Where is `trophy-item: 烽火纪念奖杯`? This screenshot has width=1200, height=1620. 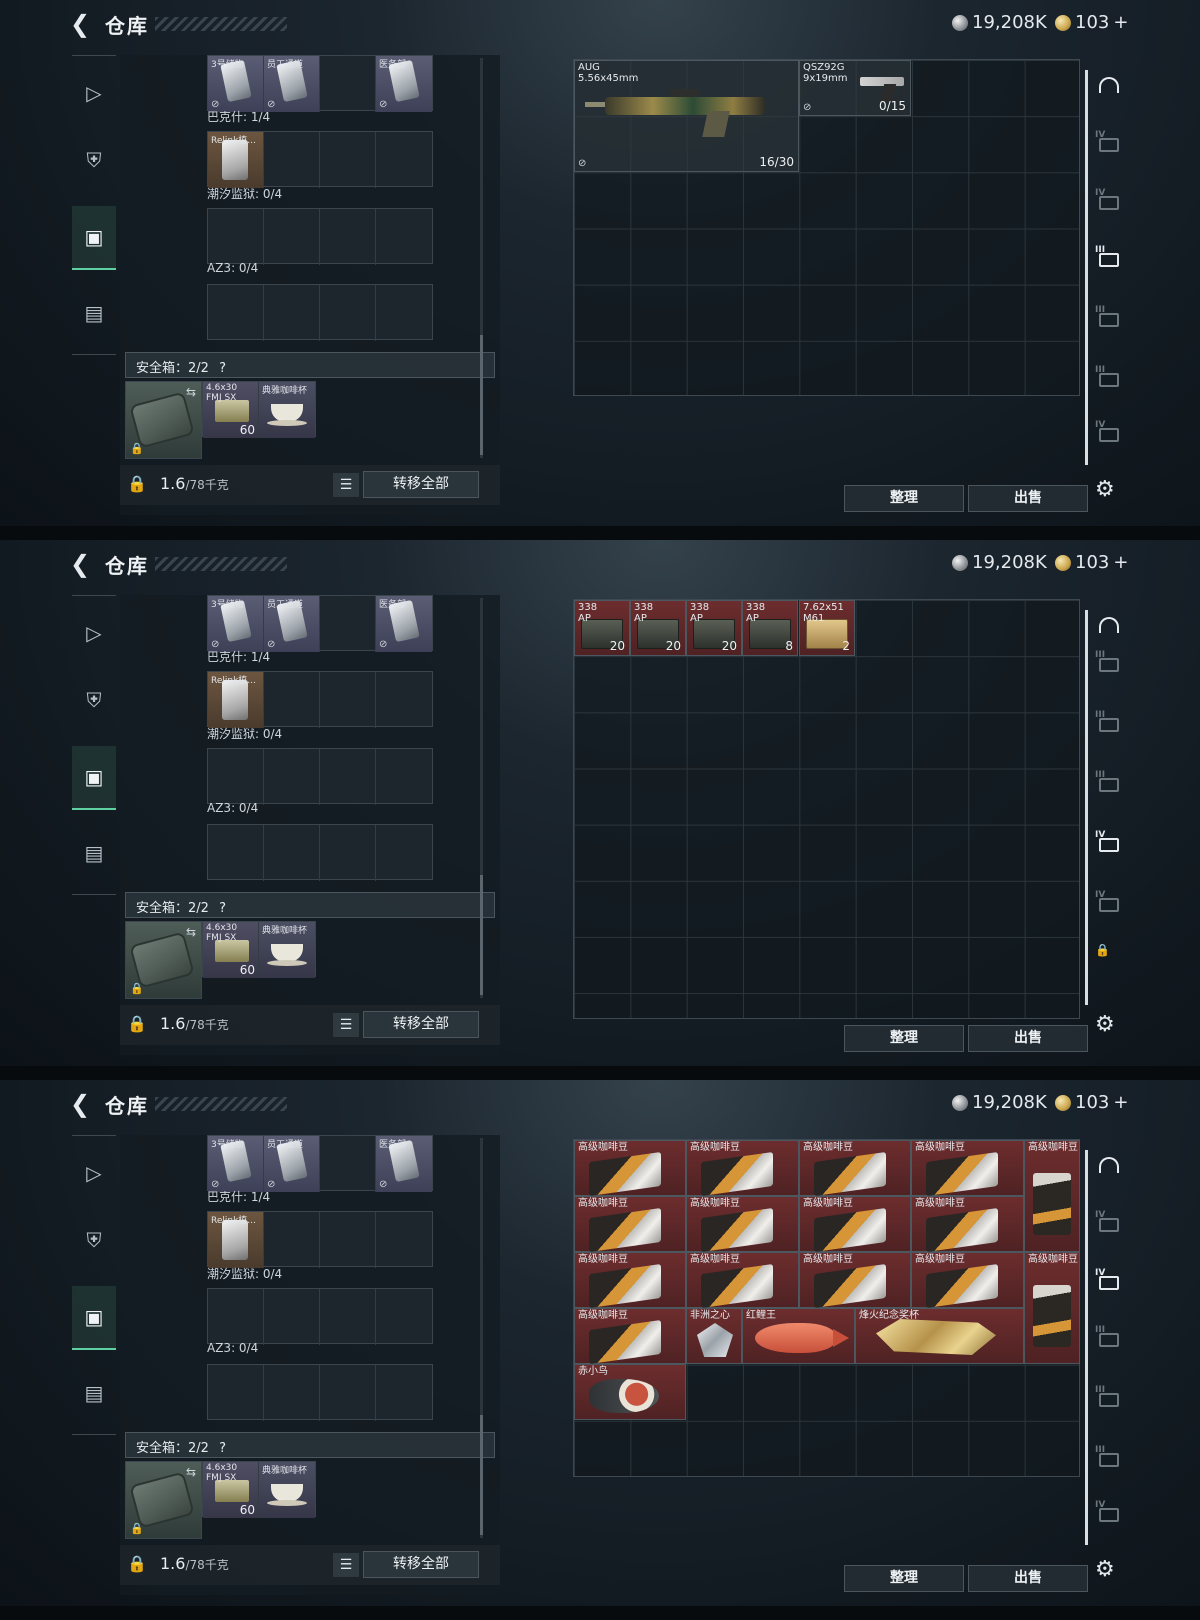 trophy-item: 烽火纪念奖杯 is located at coordinates (939, 1336).